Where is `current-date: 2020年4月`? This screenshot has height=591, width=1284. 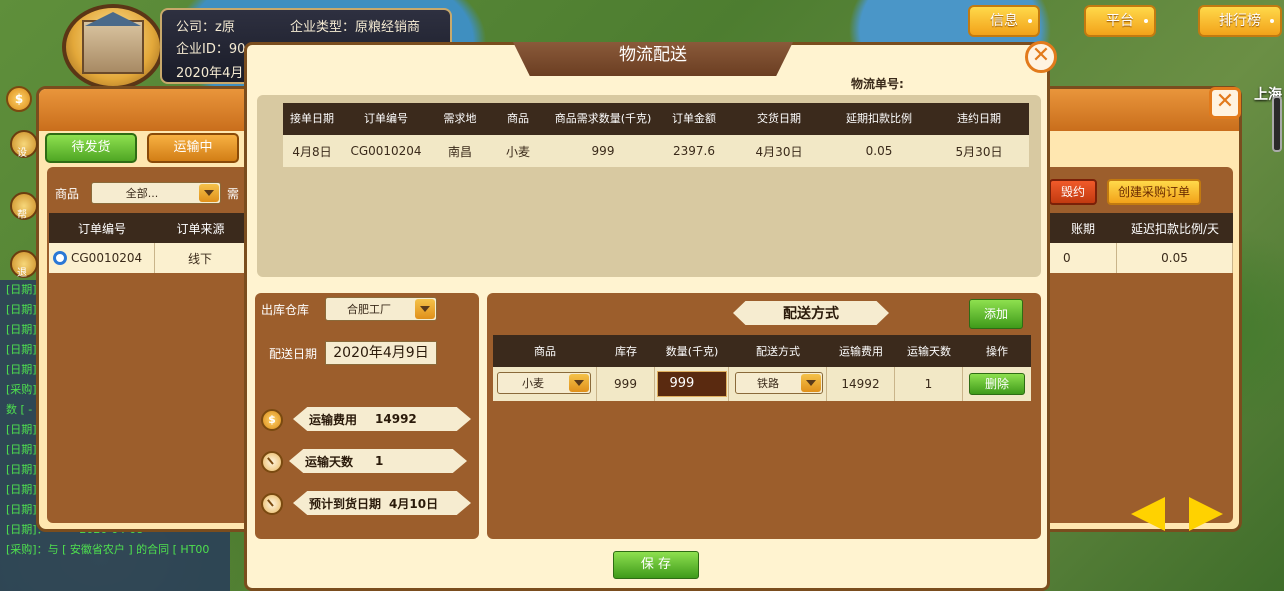
current-date: 2020年4月 is located at coordinates (210, 73).